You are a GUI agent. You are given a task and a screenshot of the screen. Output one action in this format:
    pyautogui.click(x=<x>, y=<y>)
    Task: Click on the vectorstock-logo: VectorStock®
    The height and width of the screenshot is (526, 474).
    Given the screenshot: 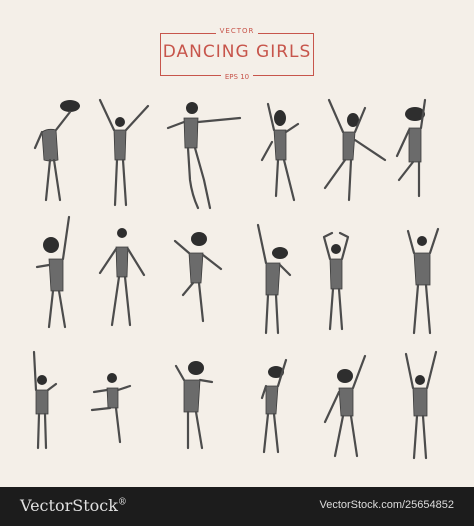 What is the action you would take?
    pyautogui.click(x=73, y=505)
    